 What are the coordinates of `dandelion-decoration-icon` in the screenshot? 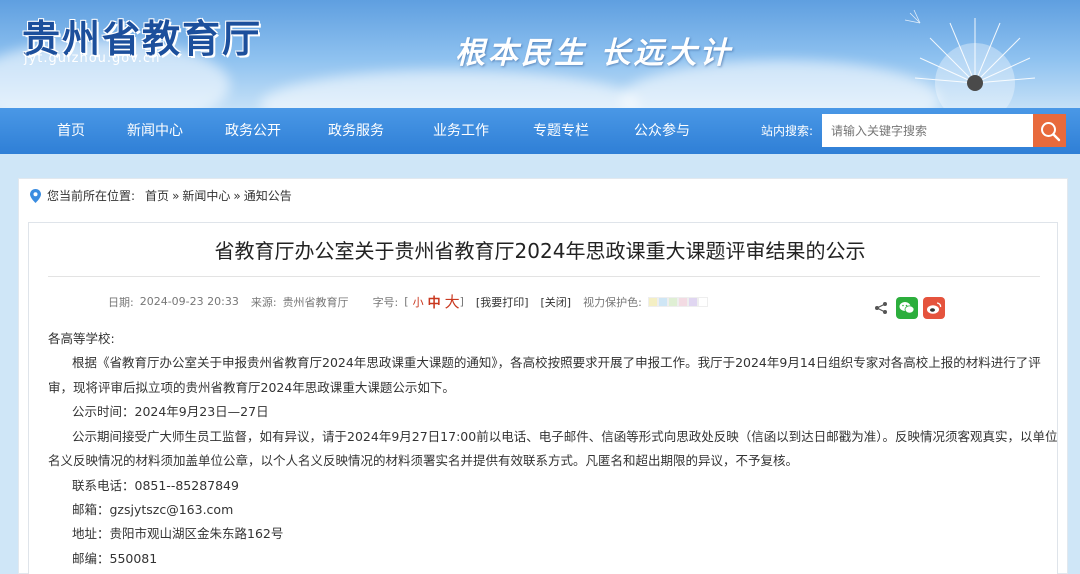 It's located at (970, 58).